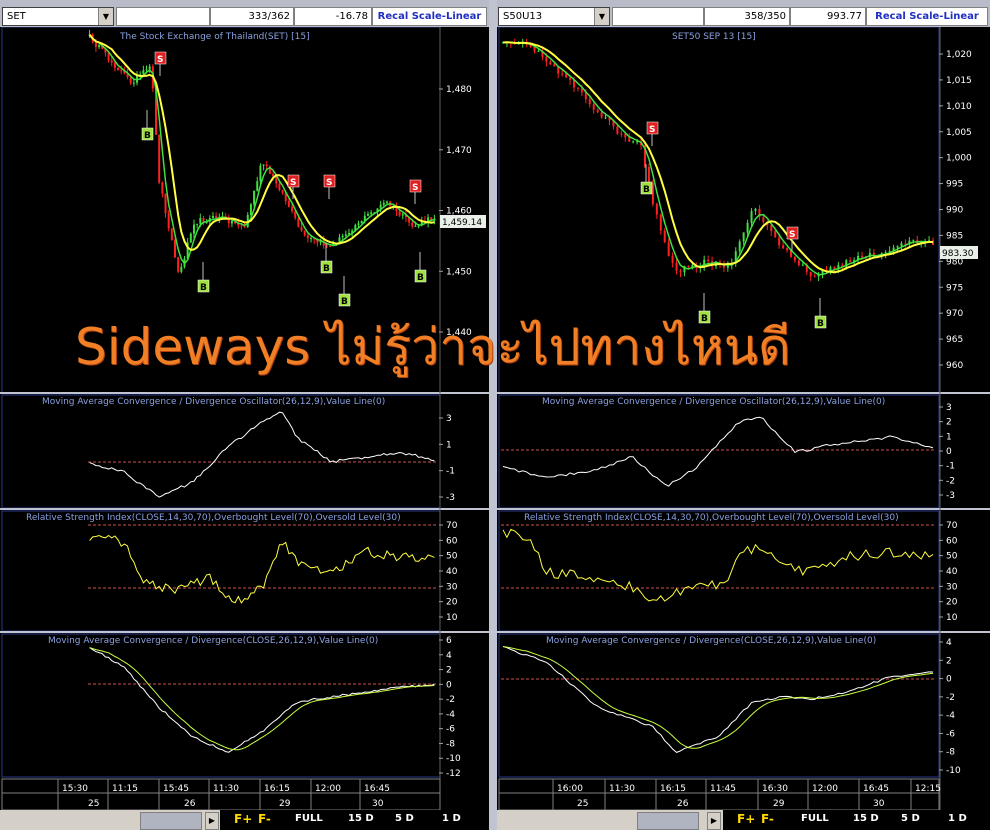 This screenshot has width=990, height=830. I want to click on right-symbol-value: S50U13, so click(523, 16).